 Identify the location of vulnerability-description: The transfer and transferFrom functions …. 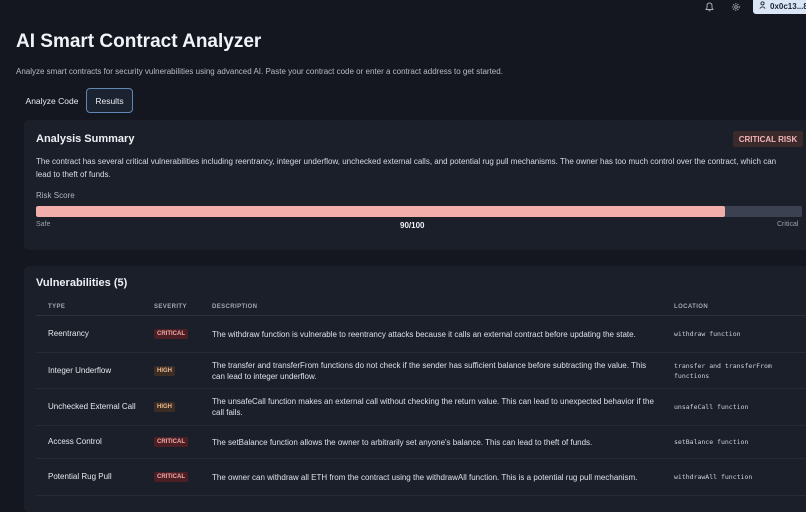
(429, 370).